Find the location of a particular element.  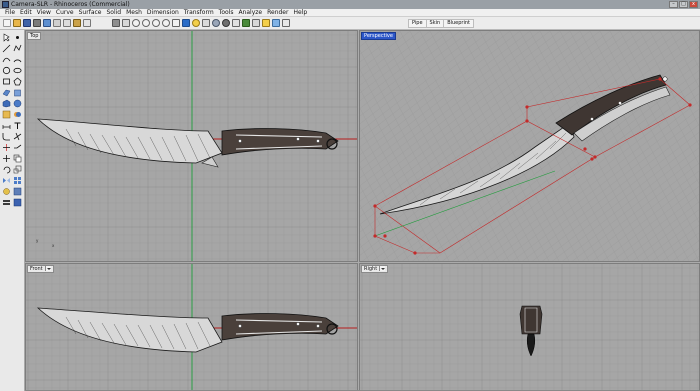

circle-icon is located at coordinates (6, 70).